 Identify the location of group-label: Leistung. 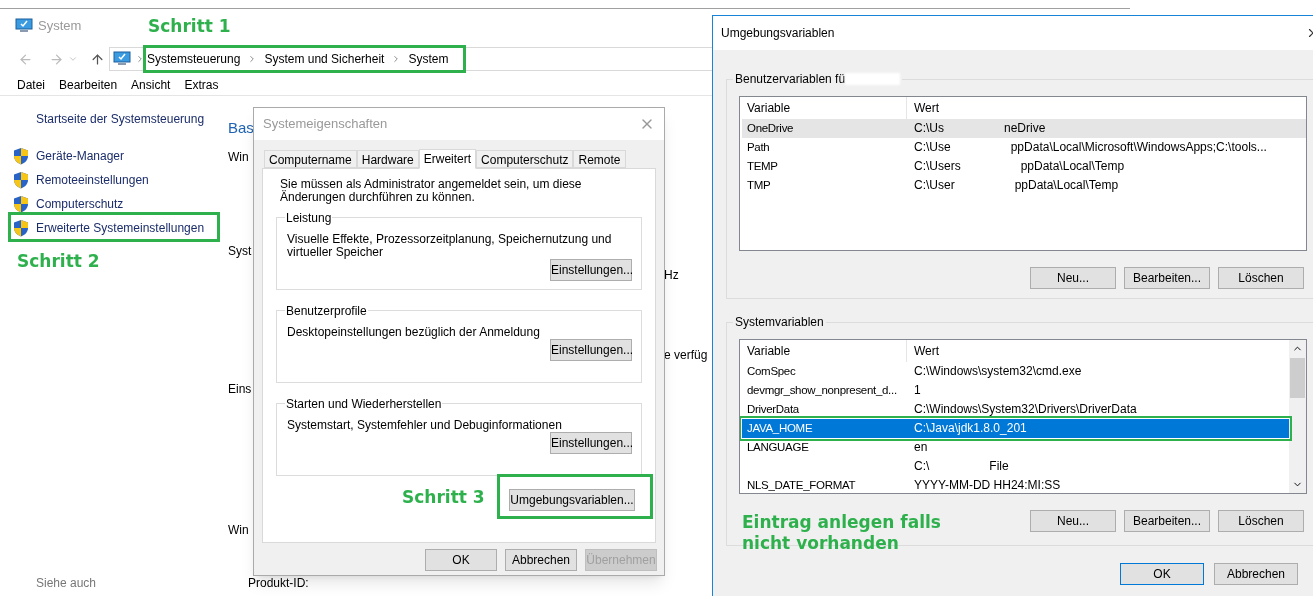
(309, 218).